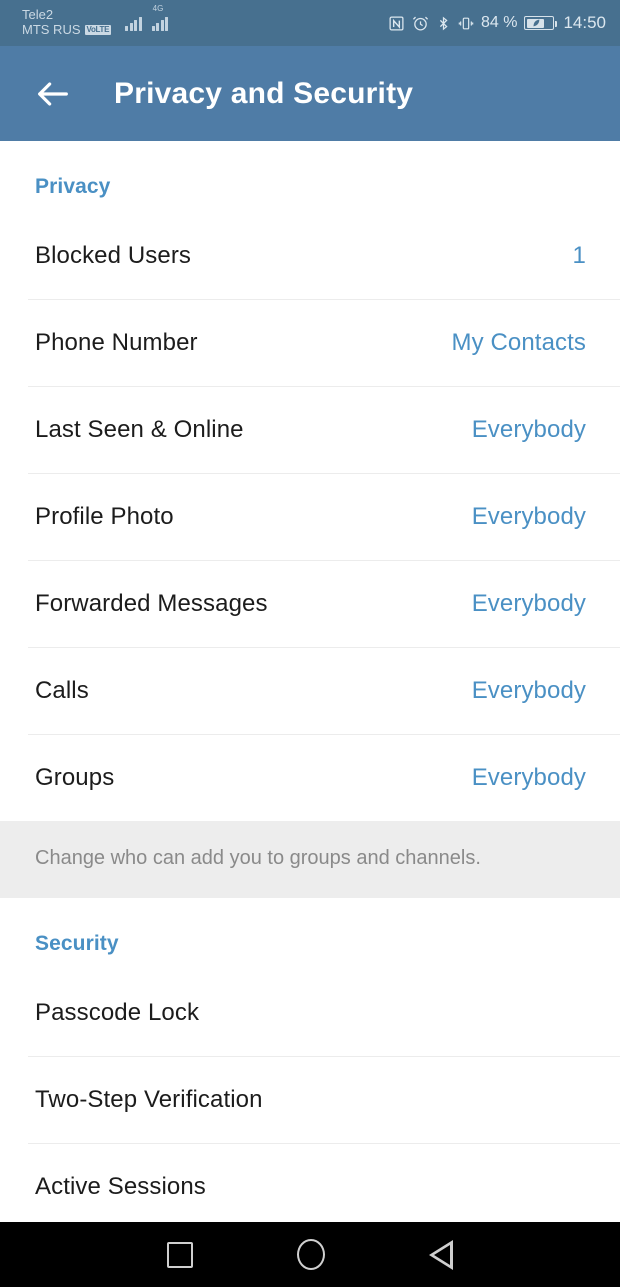 The image size is (620, 1287). What do you see at coordinates (38, 15) in the screenshot?
I see `carrier-name-primary: Tele2` at bounding box center [38, 15].